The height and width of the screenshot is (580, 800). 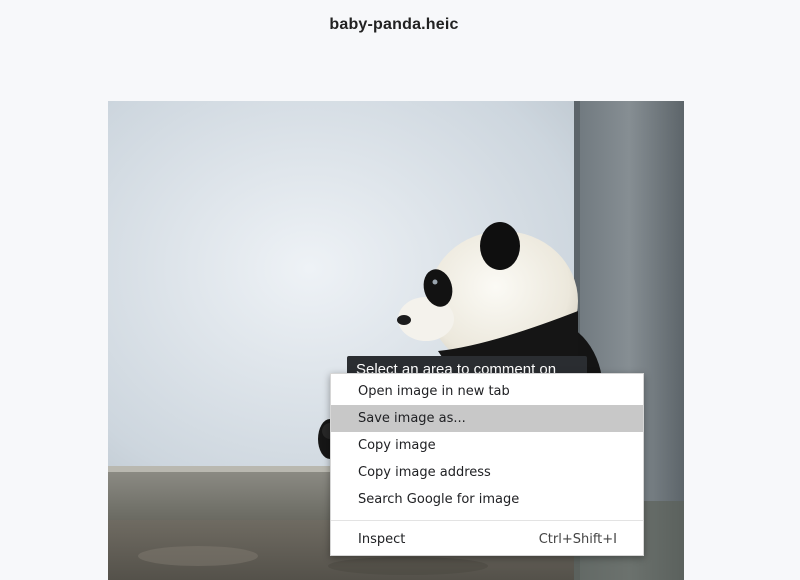 I want to click on menu-item-label: Inspect, so click(x=382, y=539).